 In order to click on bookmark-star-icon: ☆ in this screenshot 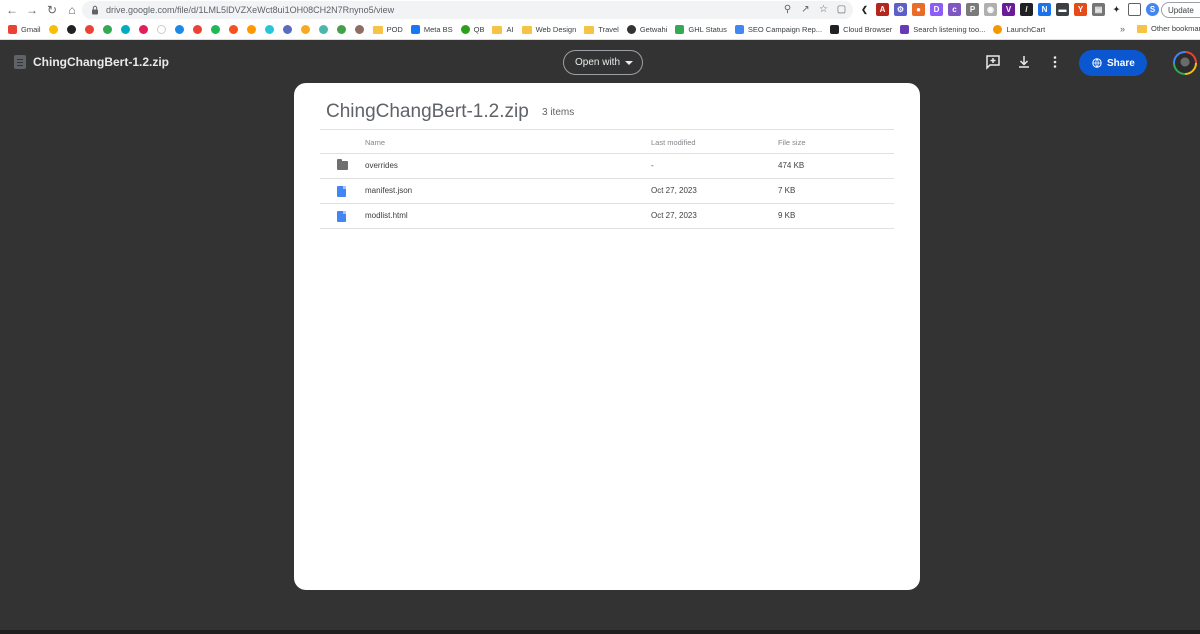, I will do `click(823, 9)`.